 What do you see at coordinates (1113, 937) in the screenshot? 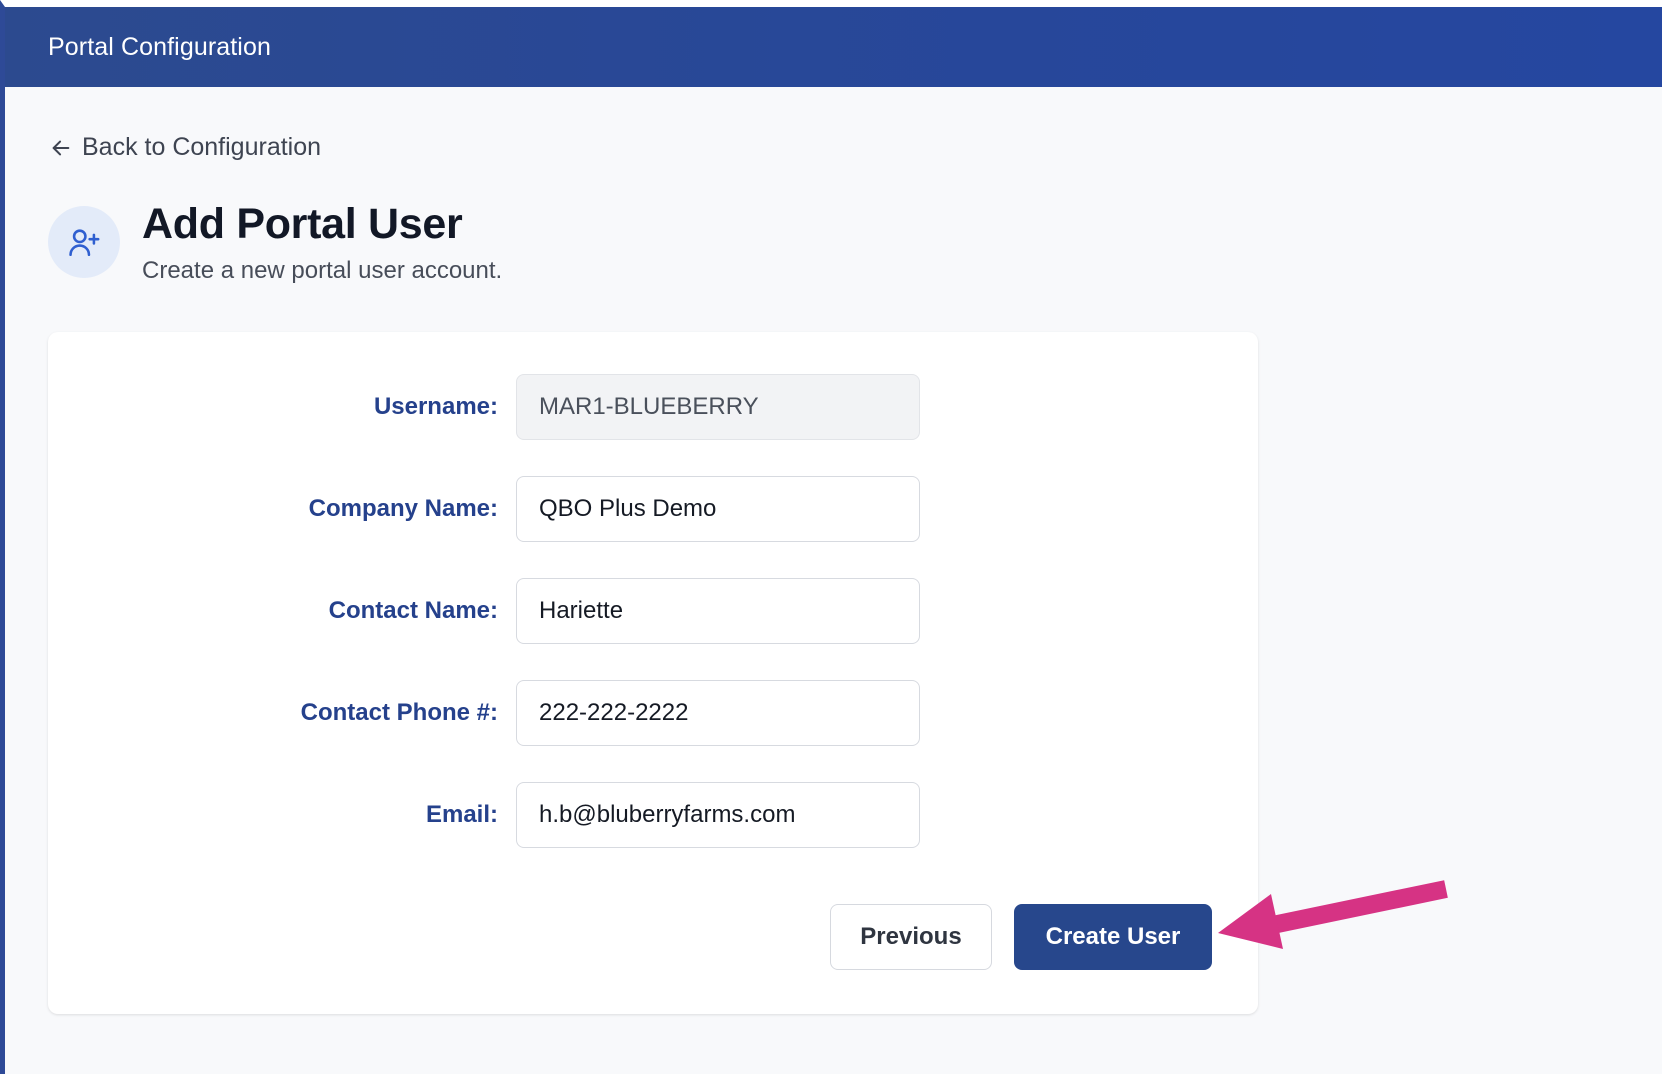
I see `create-user-button: Create User` at bounding box center [1113, 937].